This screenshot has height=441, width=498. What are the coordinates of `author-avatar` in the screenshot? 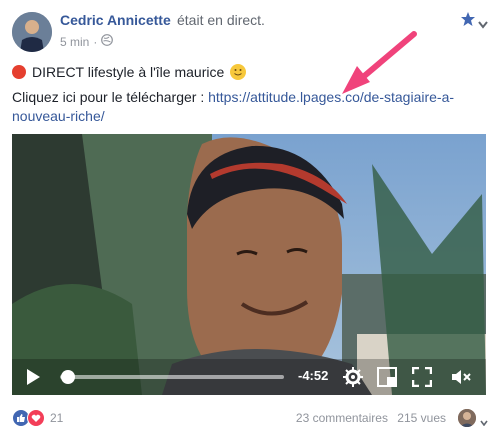 It's located at (32, 32).